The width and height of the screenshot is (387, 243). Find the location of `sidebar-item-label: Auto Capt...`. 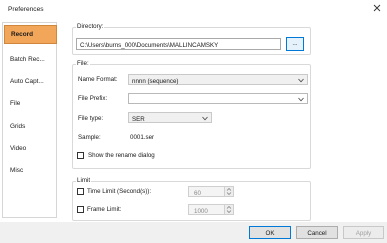

sidebar-item-label: Auto Capt... is located at coordinates (27, 81).